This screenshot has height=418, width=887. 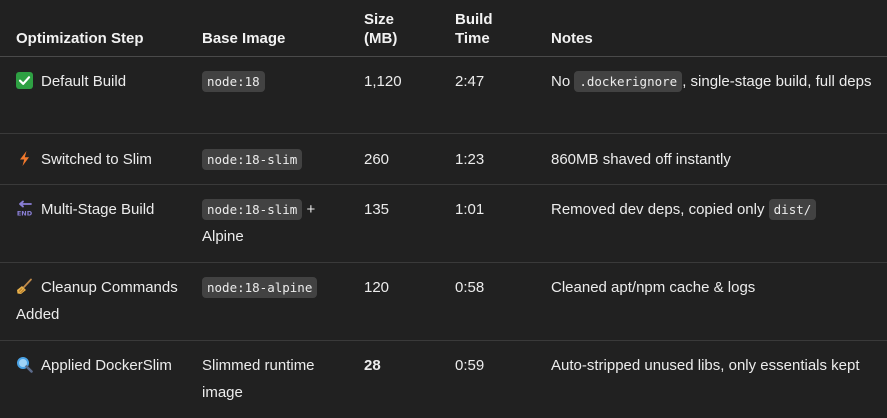 I want to click on base-image-code: node:18-alpine, so click(x=259, y=287).